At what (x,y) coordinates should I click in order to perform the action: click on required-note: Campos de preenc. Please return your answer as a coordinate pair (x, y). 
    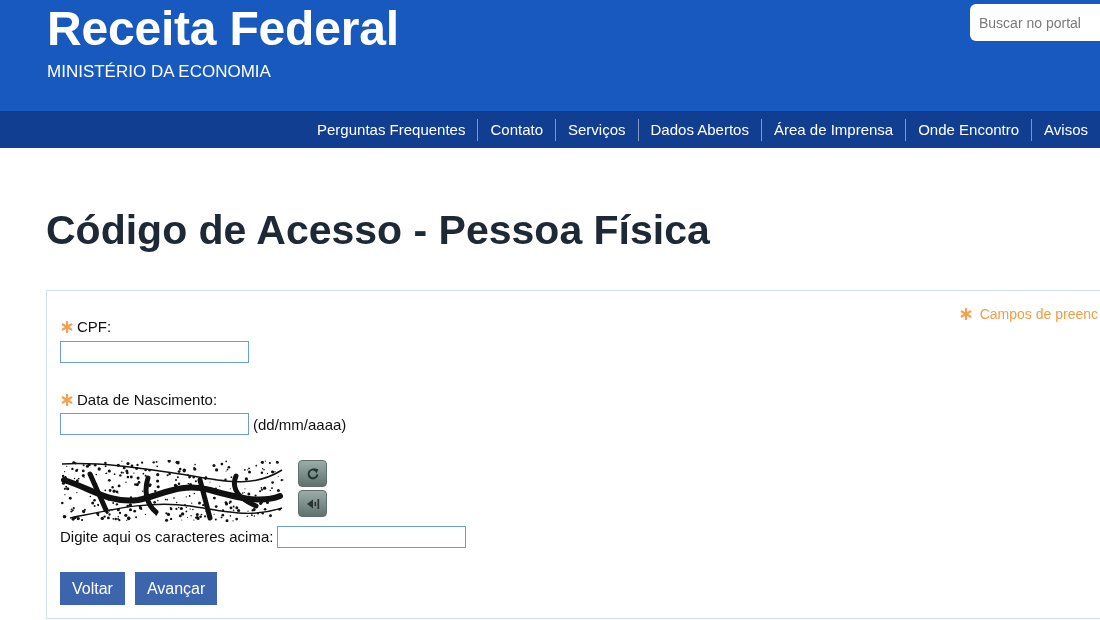
    Looking at the image, I should click on (1038, 314).